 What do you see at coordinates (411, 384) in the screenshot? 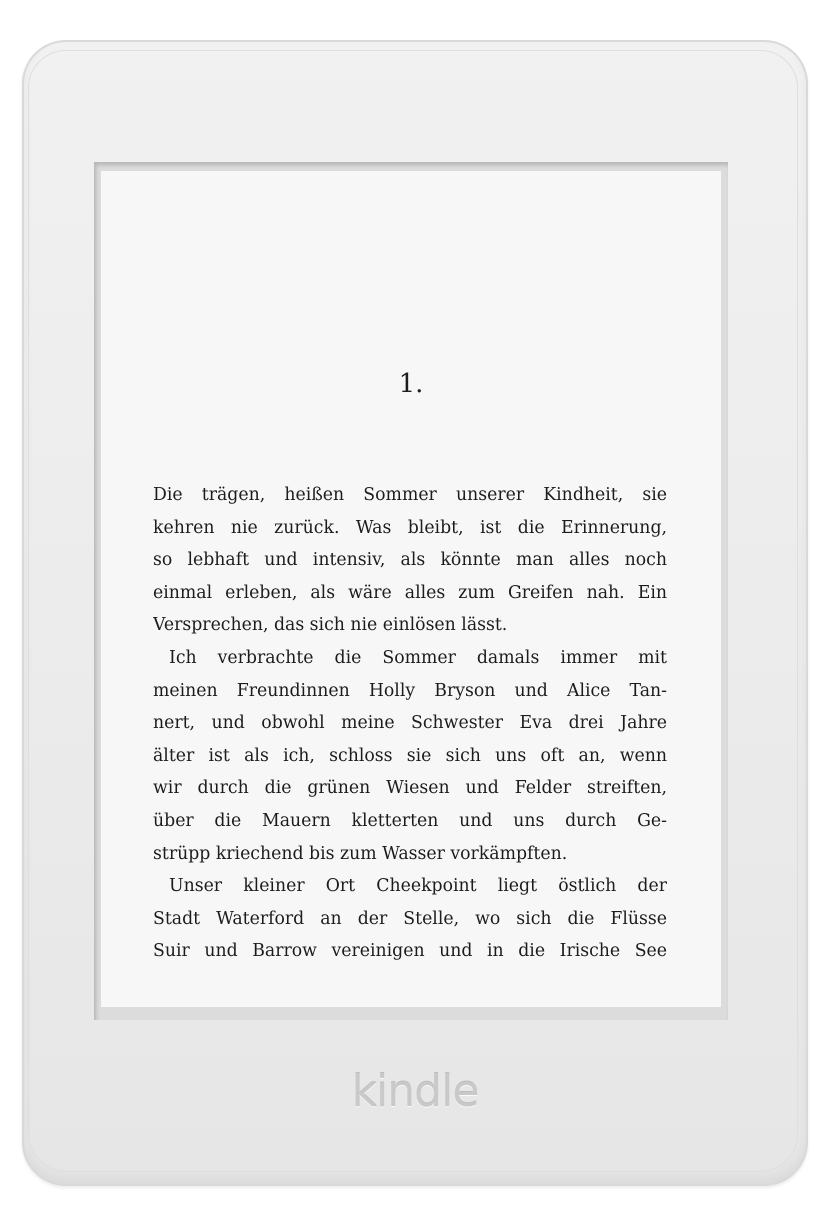
I see `chapter-number: 1.` at bounding box center [411, 384].